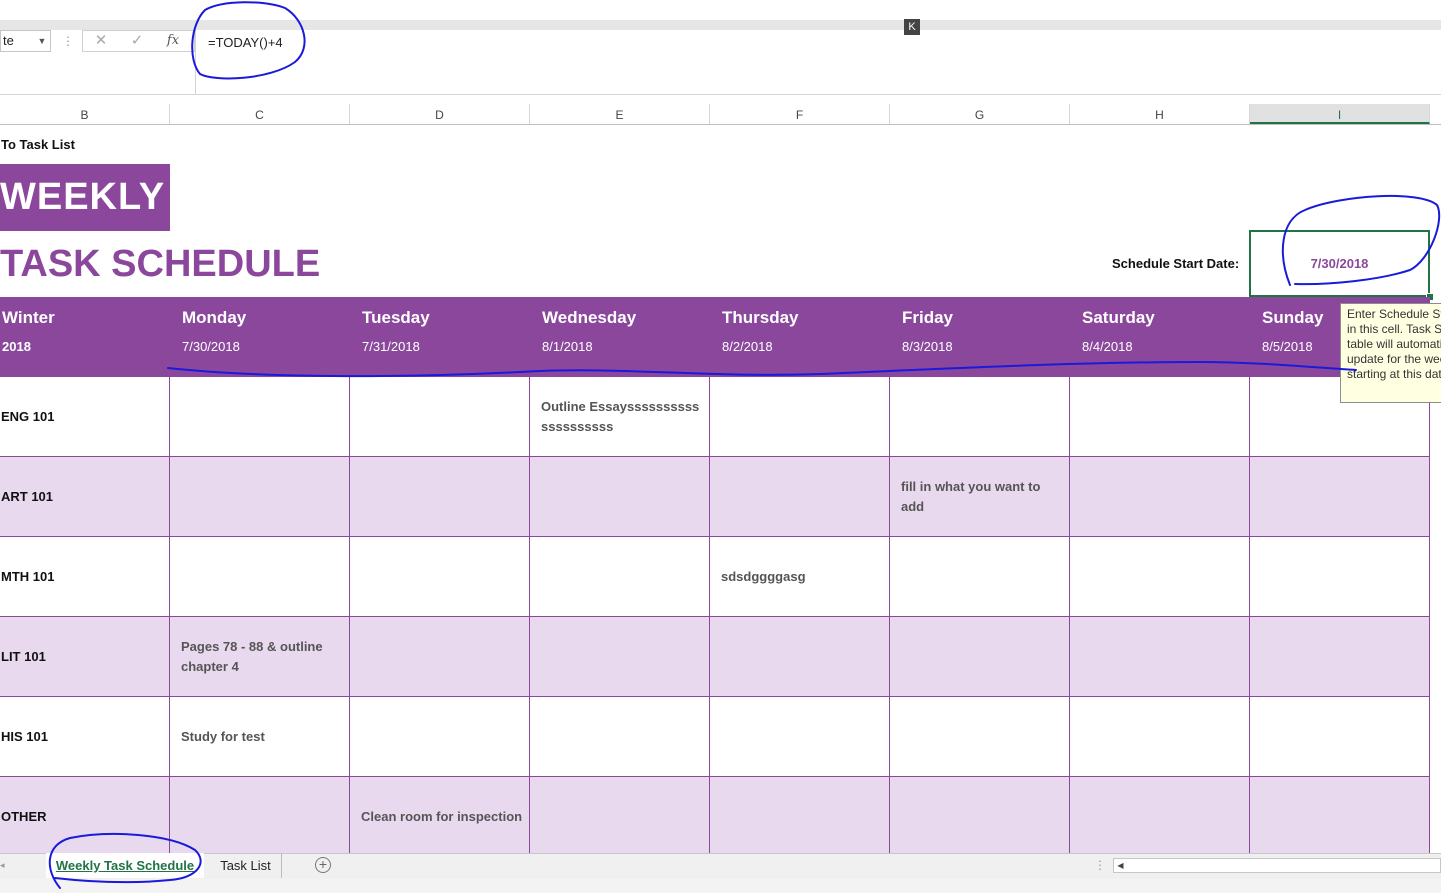 Image resolution: width=1441 pixels, height=893 pixels. What do you see at coordinates (623, 417) in the screenshot?
I see `task-cell: Outline Essayssssssssssssssssssss` at bounding box center [623, 417].